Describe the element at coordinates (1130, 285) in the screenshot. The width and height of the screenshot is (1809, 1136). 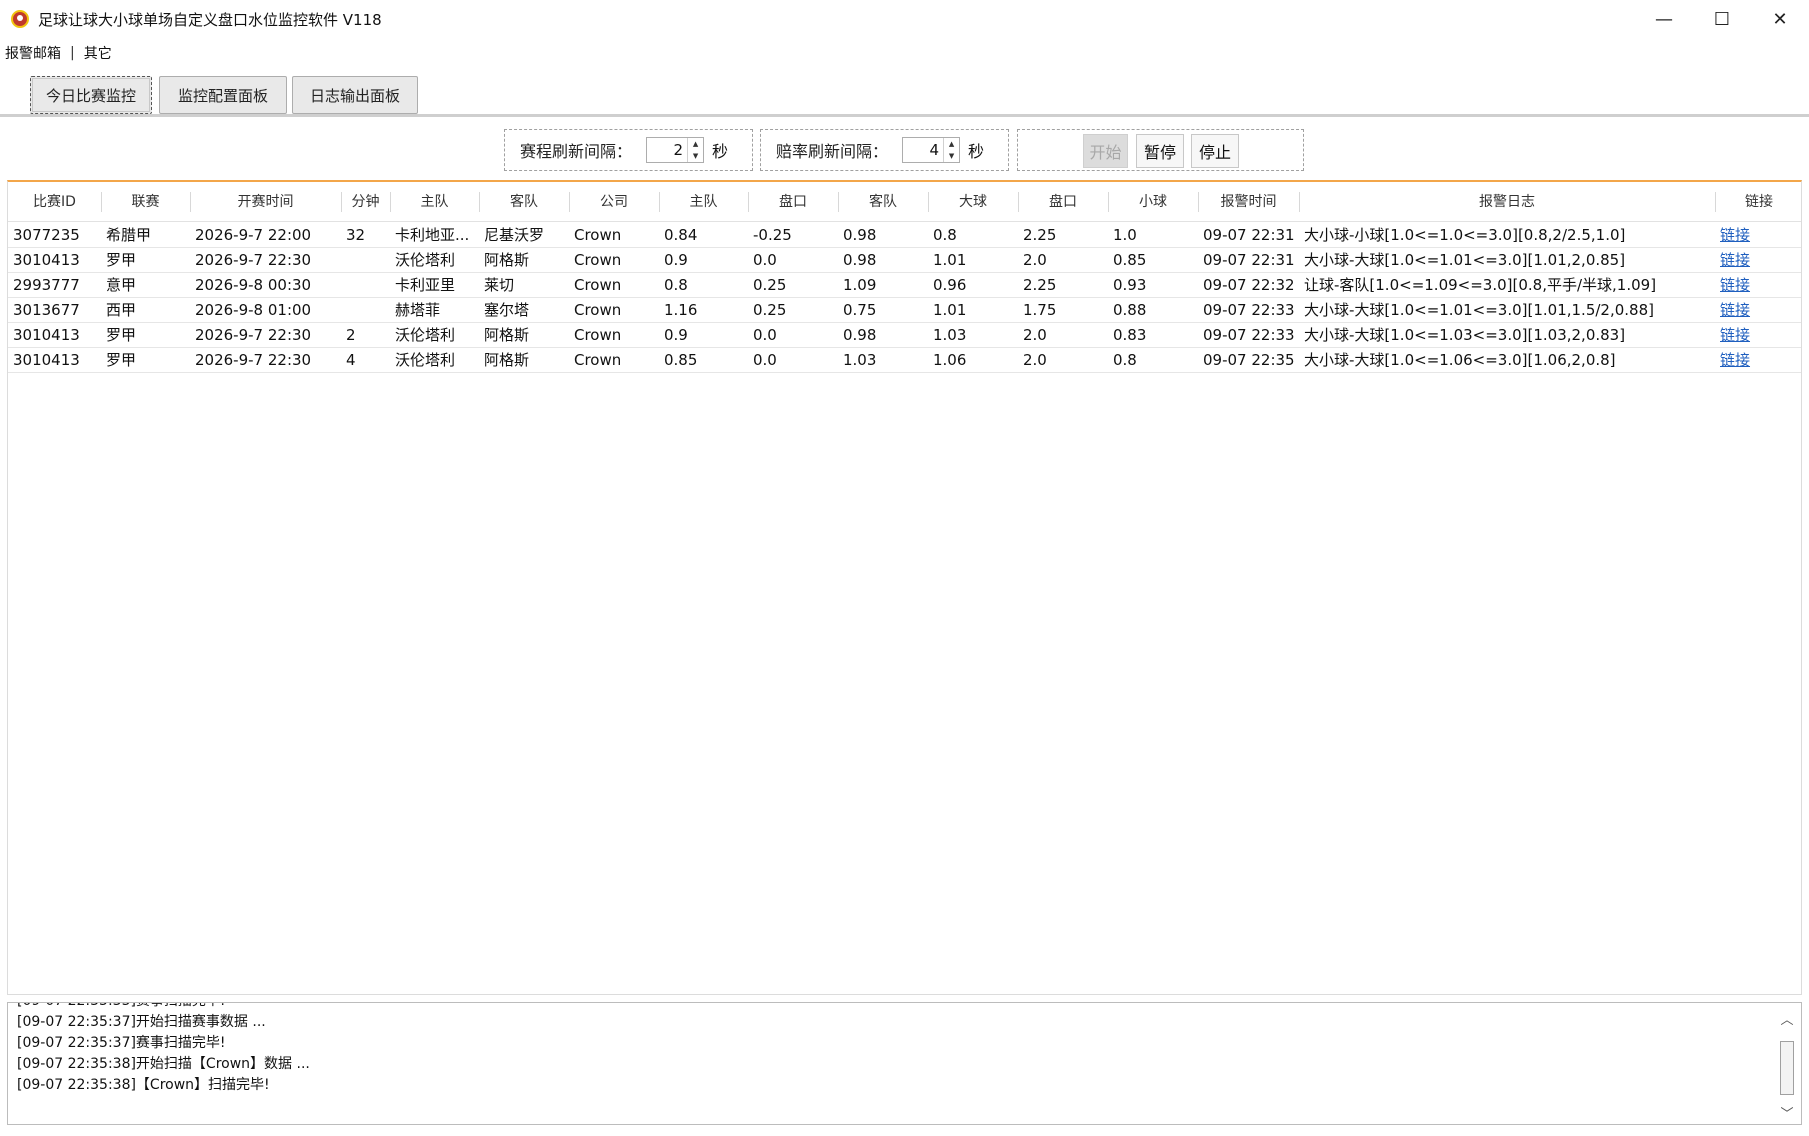
I see `cell-under-odds: 0.93` at that location.